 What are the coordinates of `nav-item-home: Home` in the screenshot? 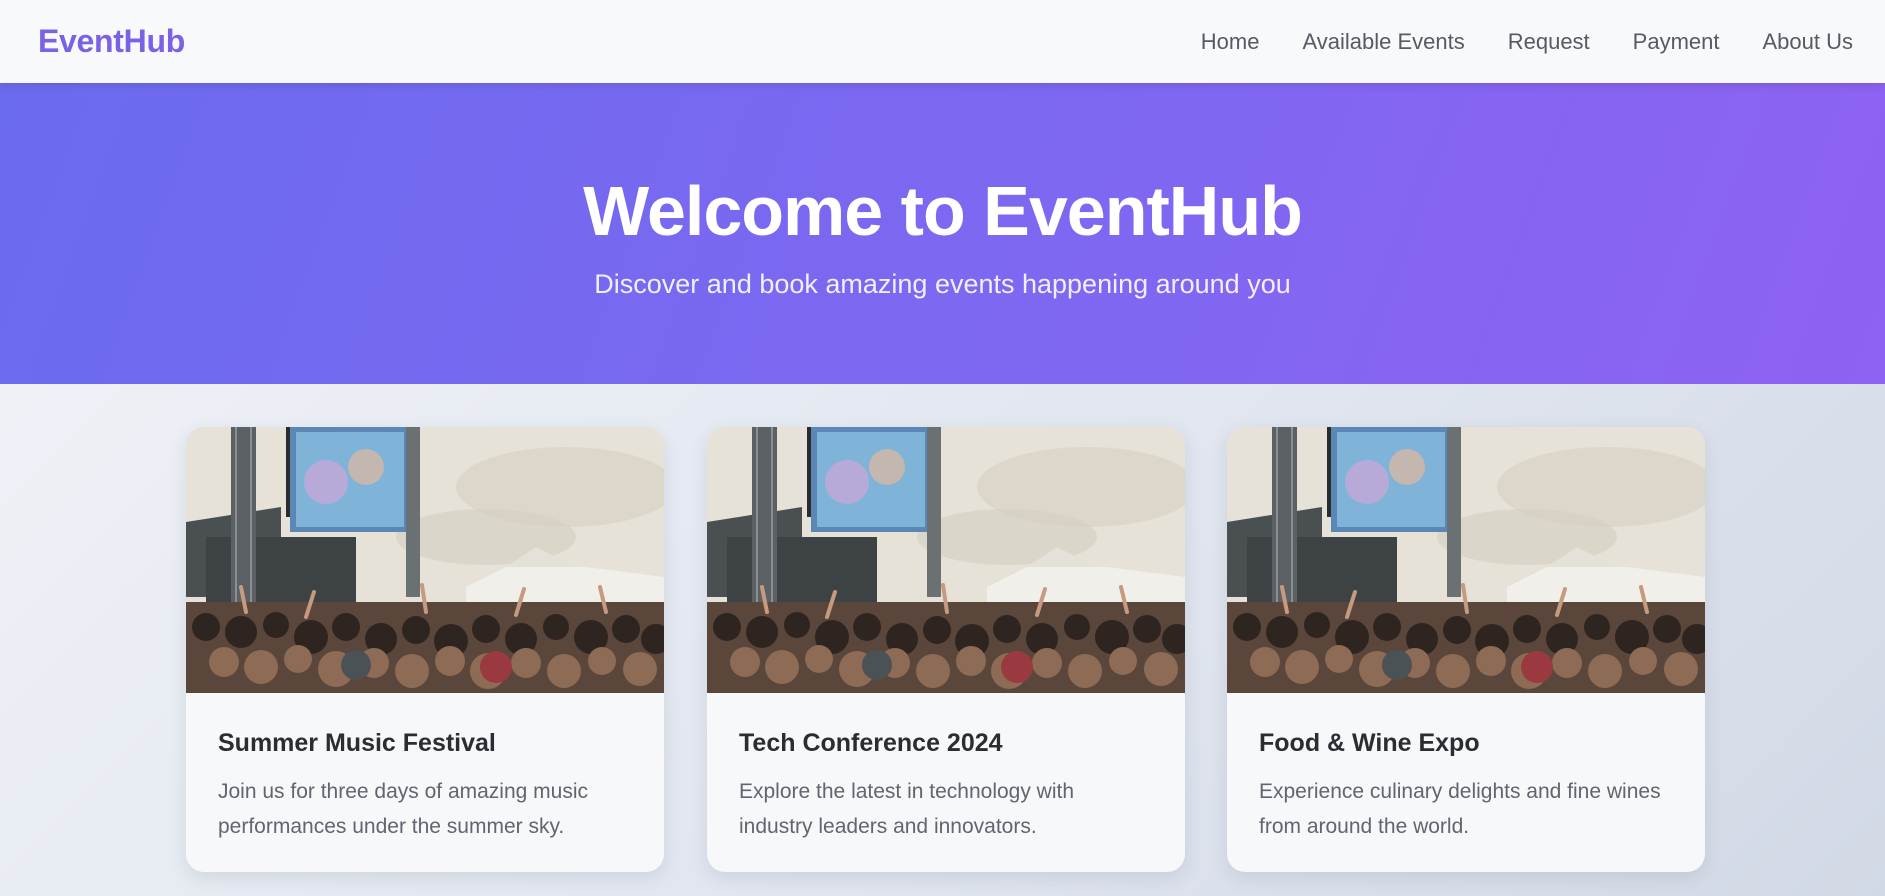 It's located at (1230, 42).